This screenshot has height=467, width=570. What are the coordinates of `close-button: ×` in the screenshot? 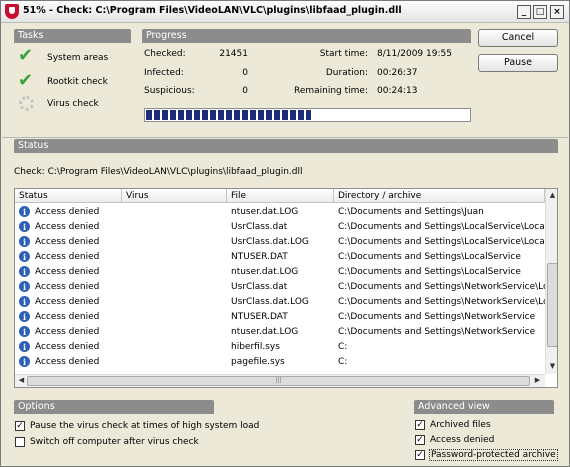 It's located at (557, 12).